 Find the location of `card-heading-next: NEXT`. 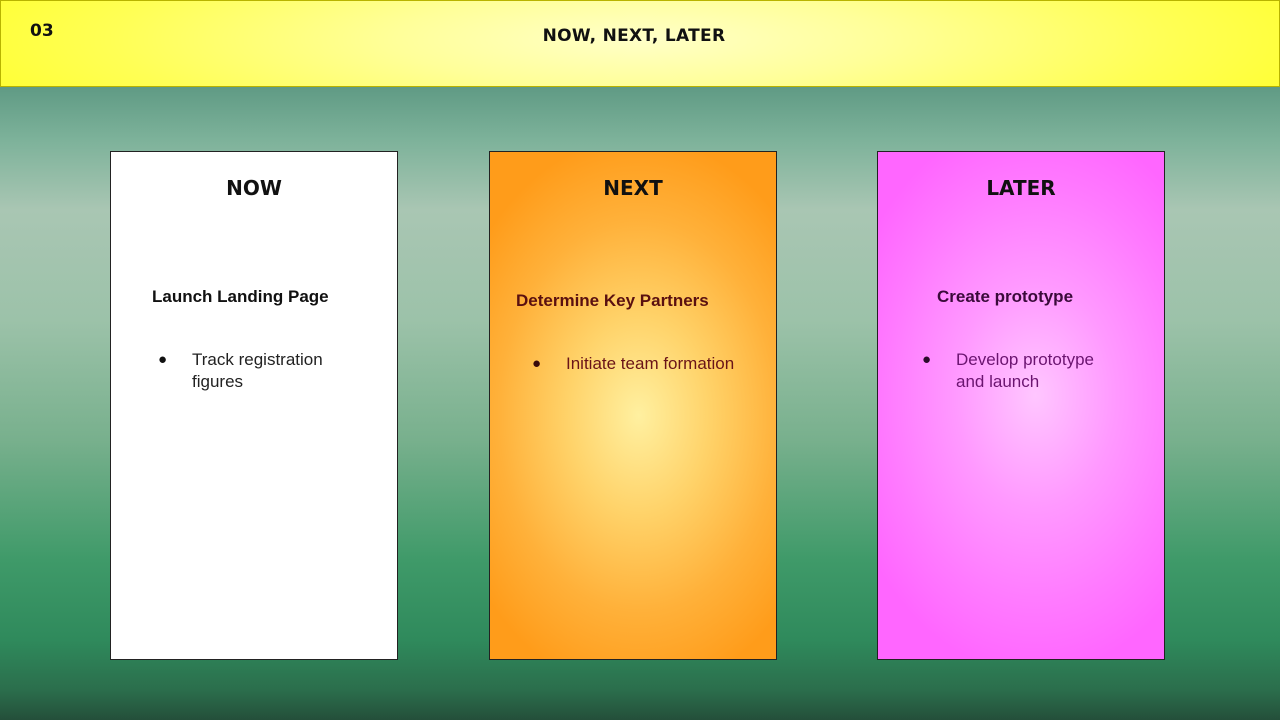

card-heading-next: NEXT is located at coordinates (633, 188).